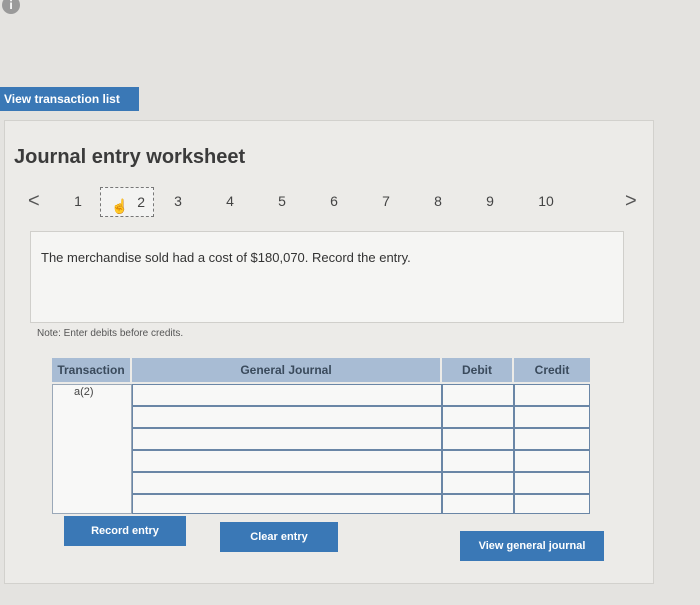 Image resolution: width=700 pixels, height=605 pixels. Describe the element at coordinates (532, 546) in the screenshot. I see `view-general-journal-button: View general journal` at that location.